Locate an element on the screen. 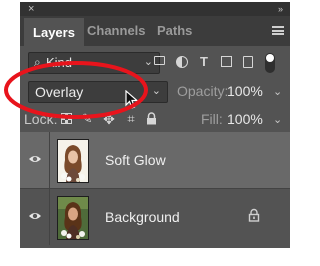 Image resolution: width=320 pixels, height=266 pixels. red-annotation-ellipse is located at coordinates (76, 90).